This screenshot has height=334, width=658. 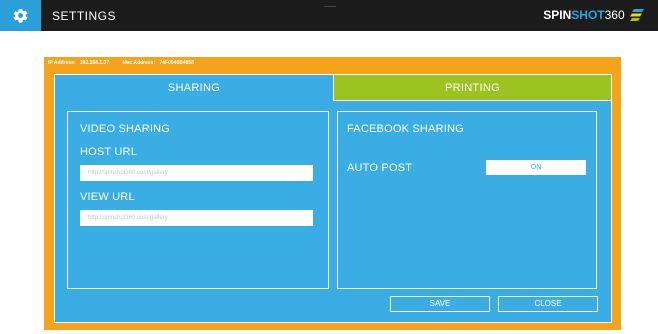 What do you see at coordinates (548, 304) in the screenshot?
I see `close-button: CLOSE` at bounding box center [548, 304].